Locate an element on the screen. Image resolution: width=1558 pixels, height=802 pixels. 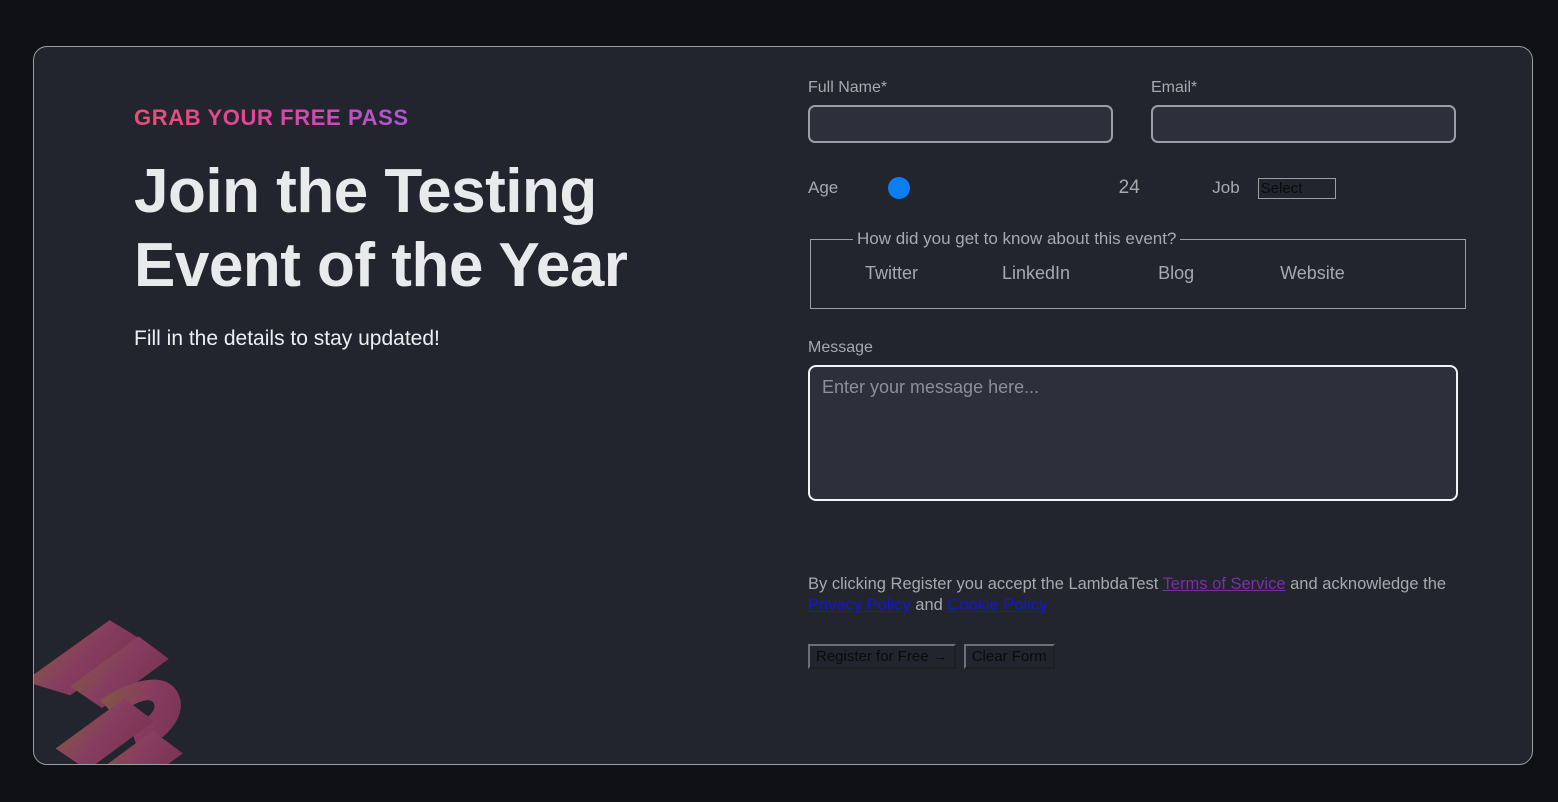
source-option-website: Website is located at coordinates (1312, 273).